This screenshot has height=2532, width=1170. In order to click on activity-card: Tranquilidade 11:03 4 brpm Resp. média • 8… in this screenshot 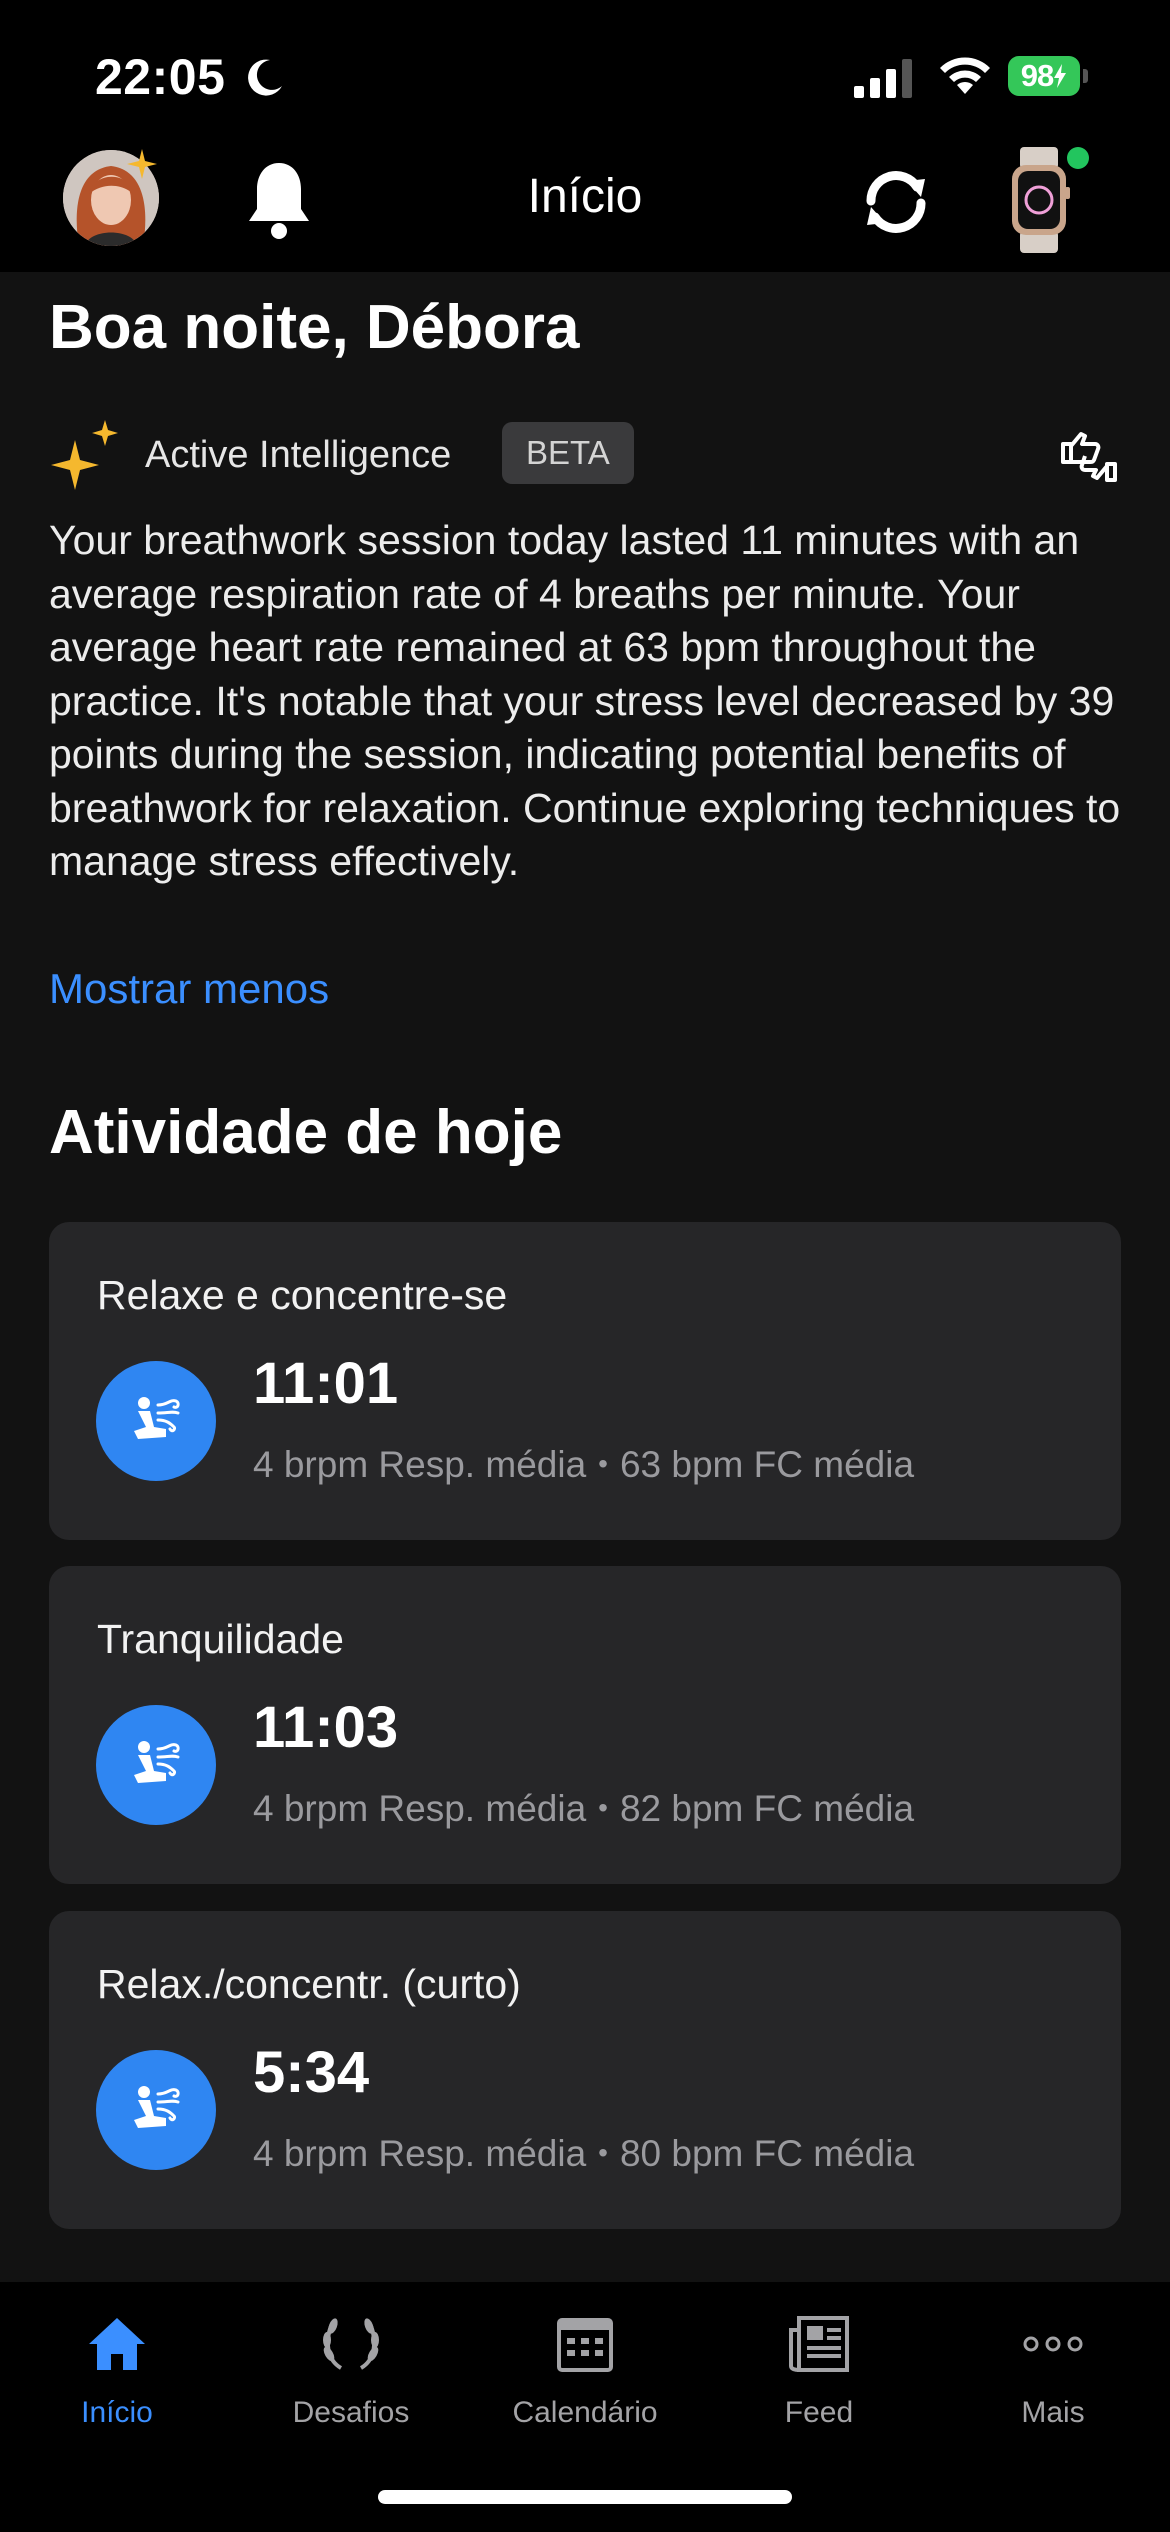, I will do `click(585, 1725)`.